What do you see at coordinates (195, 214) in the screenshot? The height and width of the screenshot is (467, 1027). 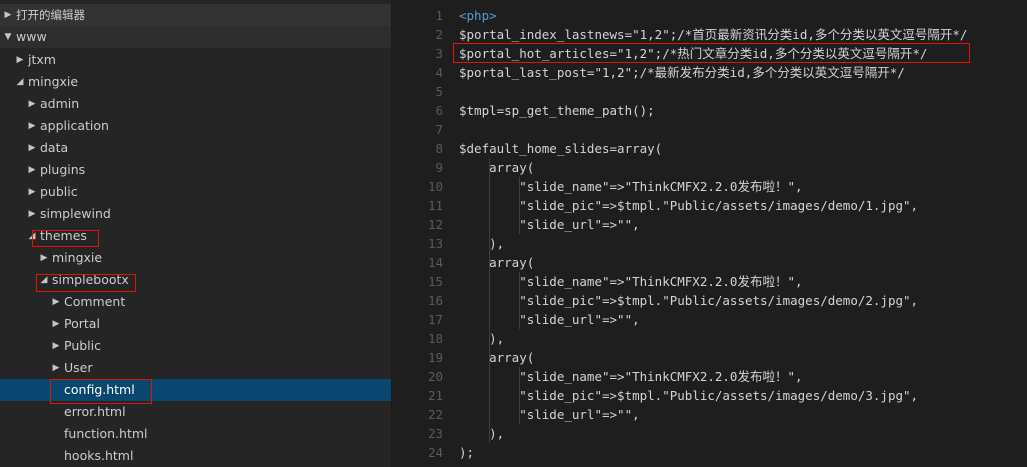 I see `tree-folder-item: ▶ simplewind` at bounding box center [195, 214].